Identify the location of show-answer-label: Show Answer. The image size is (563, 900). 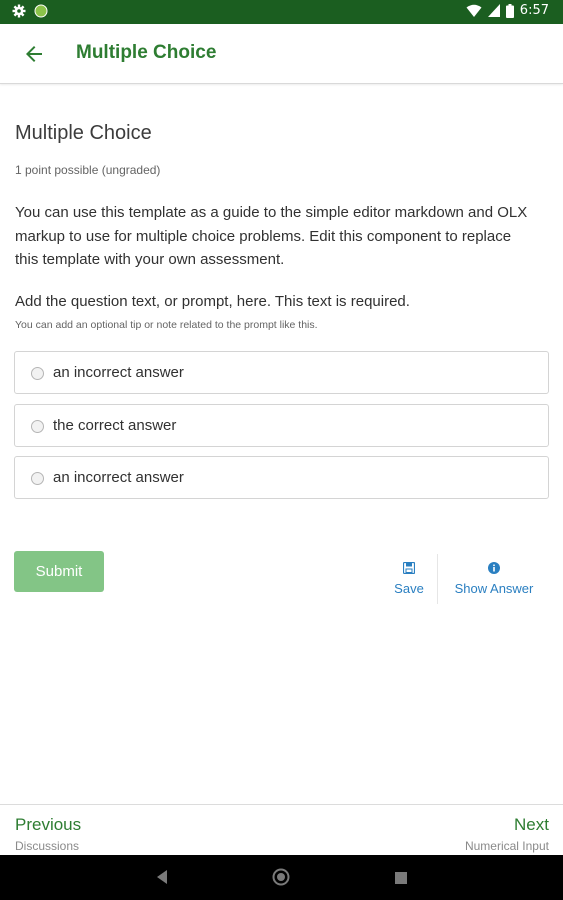
(494, 588).